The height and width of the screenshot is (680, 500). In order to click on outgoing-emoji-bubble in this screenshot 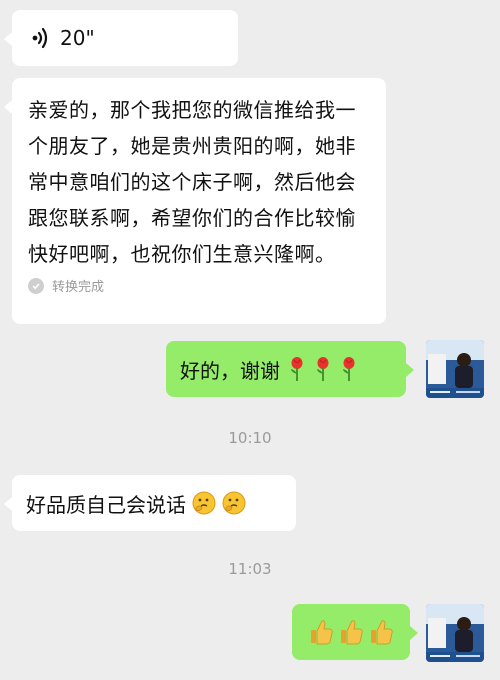, I will do `click(355, 632)`.